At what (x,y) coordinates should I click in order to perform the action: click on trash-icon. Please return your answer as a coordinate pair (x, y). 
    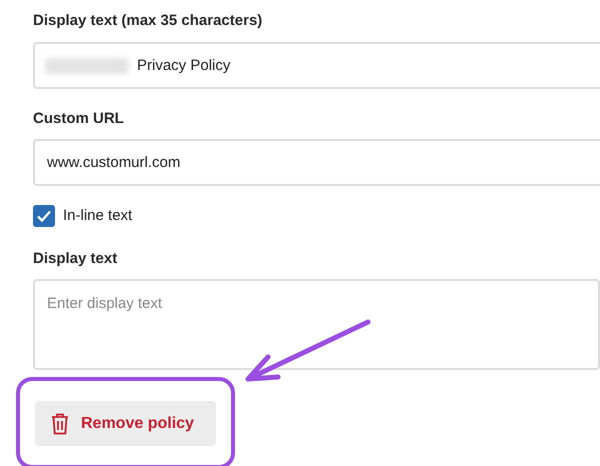
    Looking at the image, I should click on (60, 423).